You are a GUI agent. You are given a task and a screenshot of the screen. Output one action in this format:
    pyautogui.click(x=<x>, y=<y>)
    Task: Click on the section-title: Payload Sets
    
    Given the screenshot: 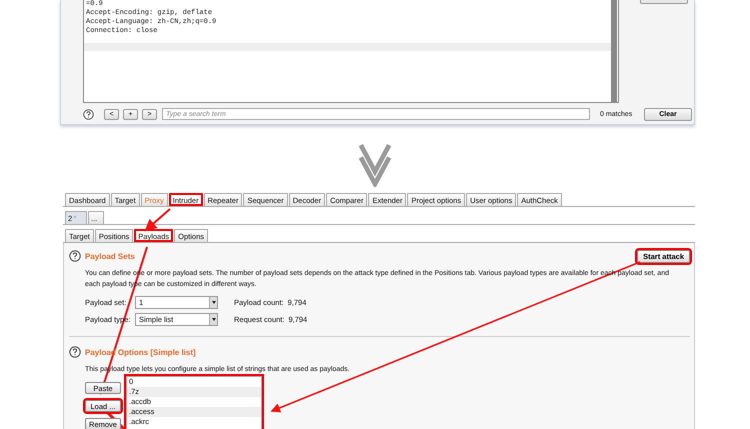 What is the action you would take?
    pyautogui.click(x=110, y=256)
    